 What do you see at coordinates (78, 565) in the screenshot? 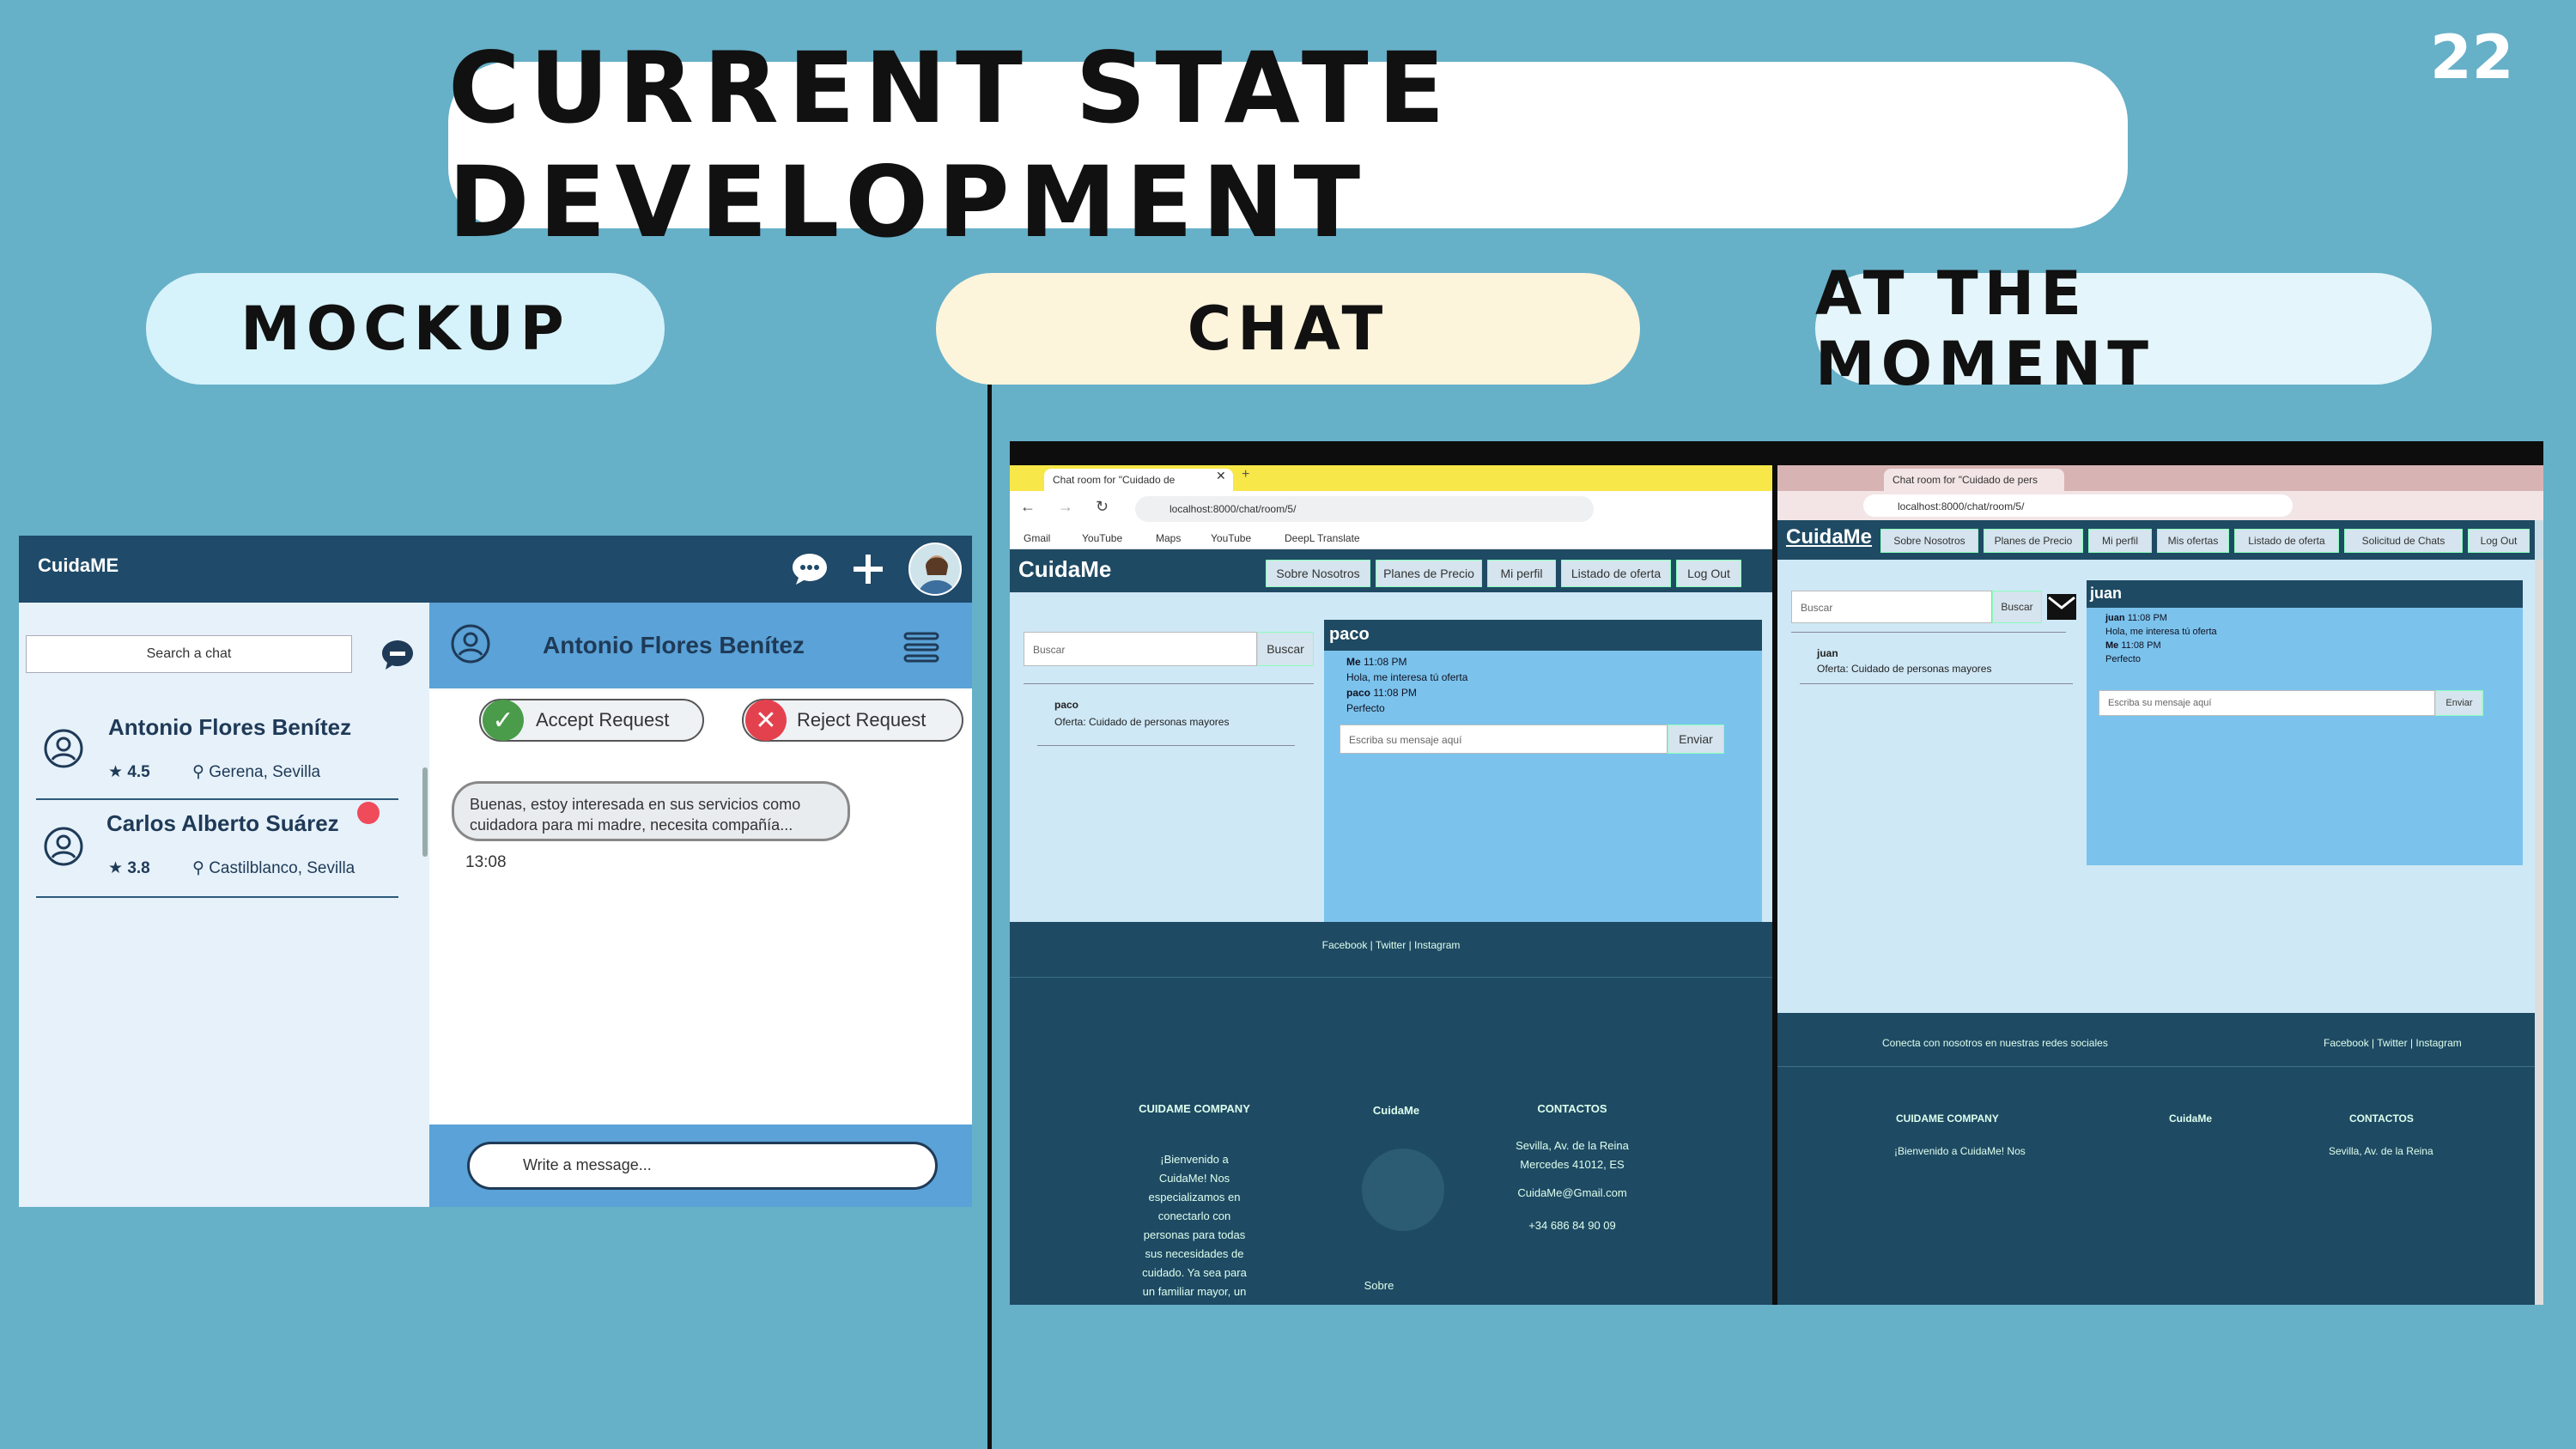
I see `mockup-brand: CuidaME` at bounding box center [78, 565].